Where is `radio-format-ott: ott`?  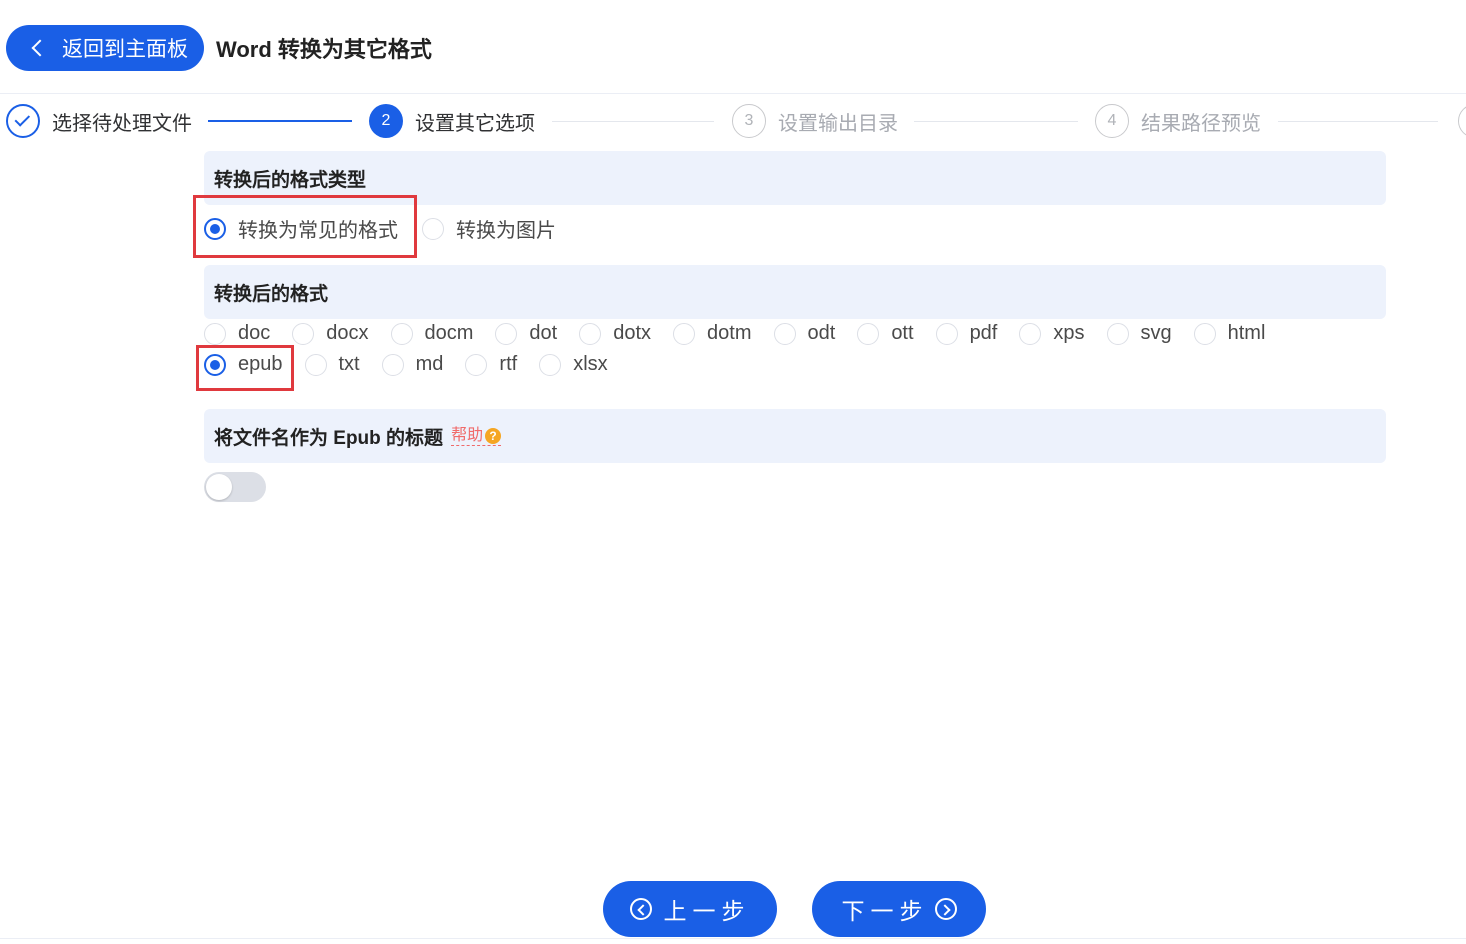
radio-format-ott: ott is located at coordinates (885, 333).